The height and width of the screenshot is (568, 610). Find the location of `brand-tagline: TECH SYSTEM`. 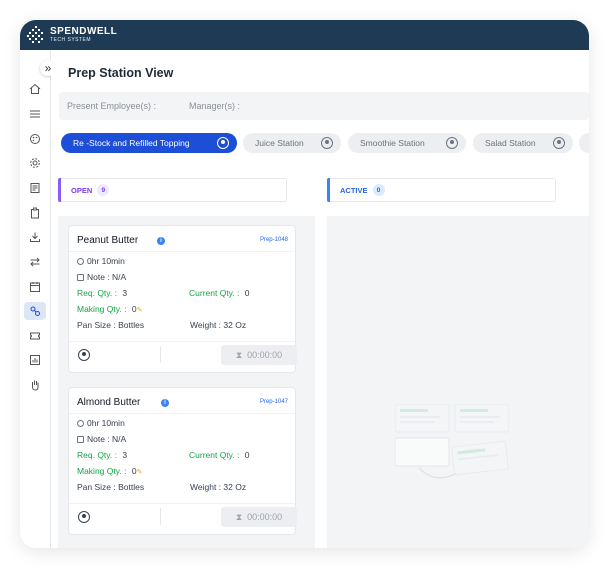

brand-tagline: TECH SYSTEM is located at coordinates (71, 40).